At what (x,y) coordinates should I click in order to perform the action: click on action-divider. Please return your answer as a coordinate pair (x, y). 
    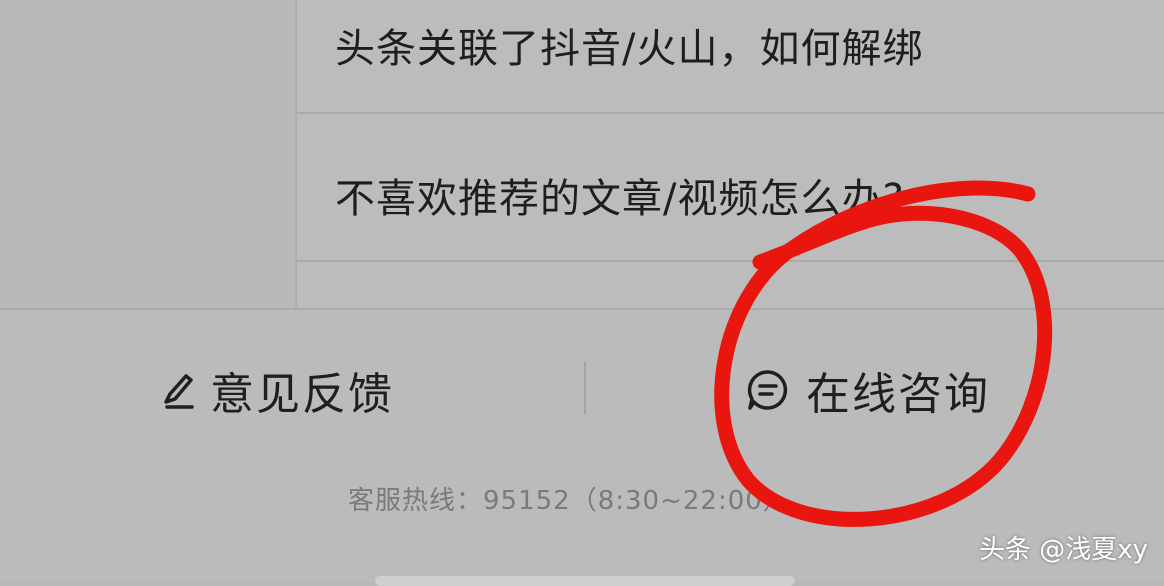
    Looking at the image, I should click on (585, 388).